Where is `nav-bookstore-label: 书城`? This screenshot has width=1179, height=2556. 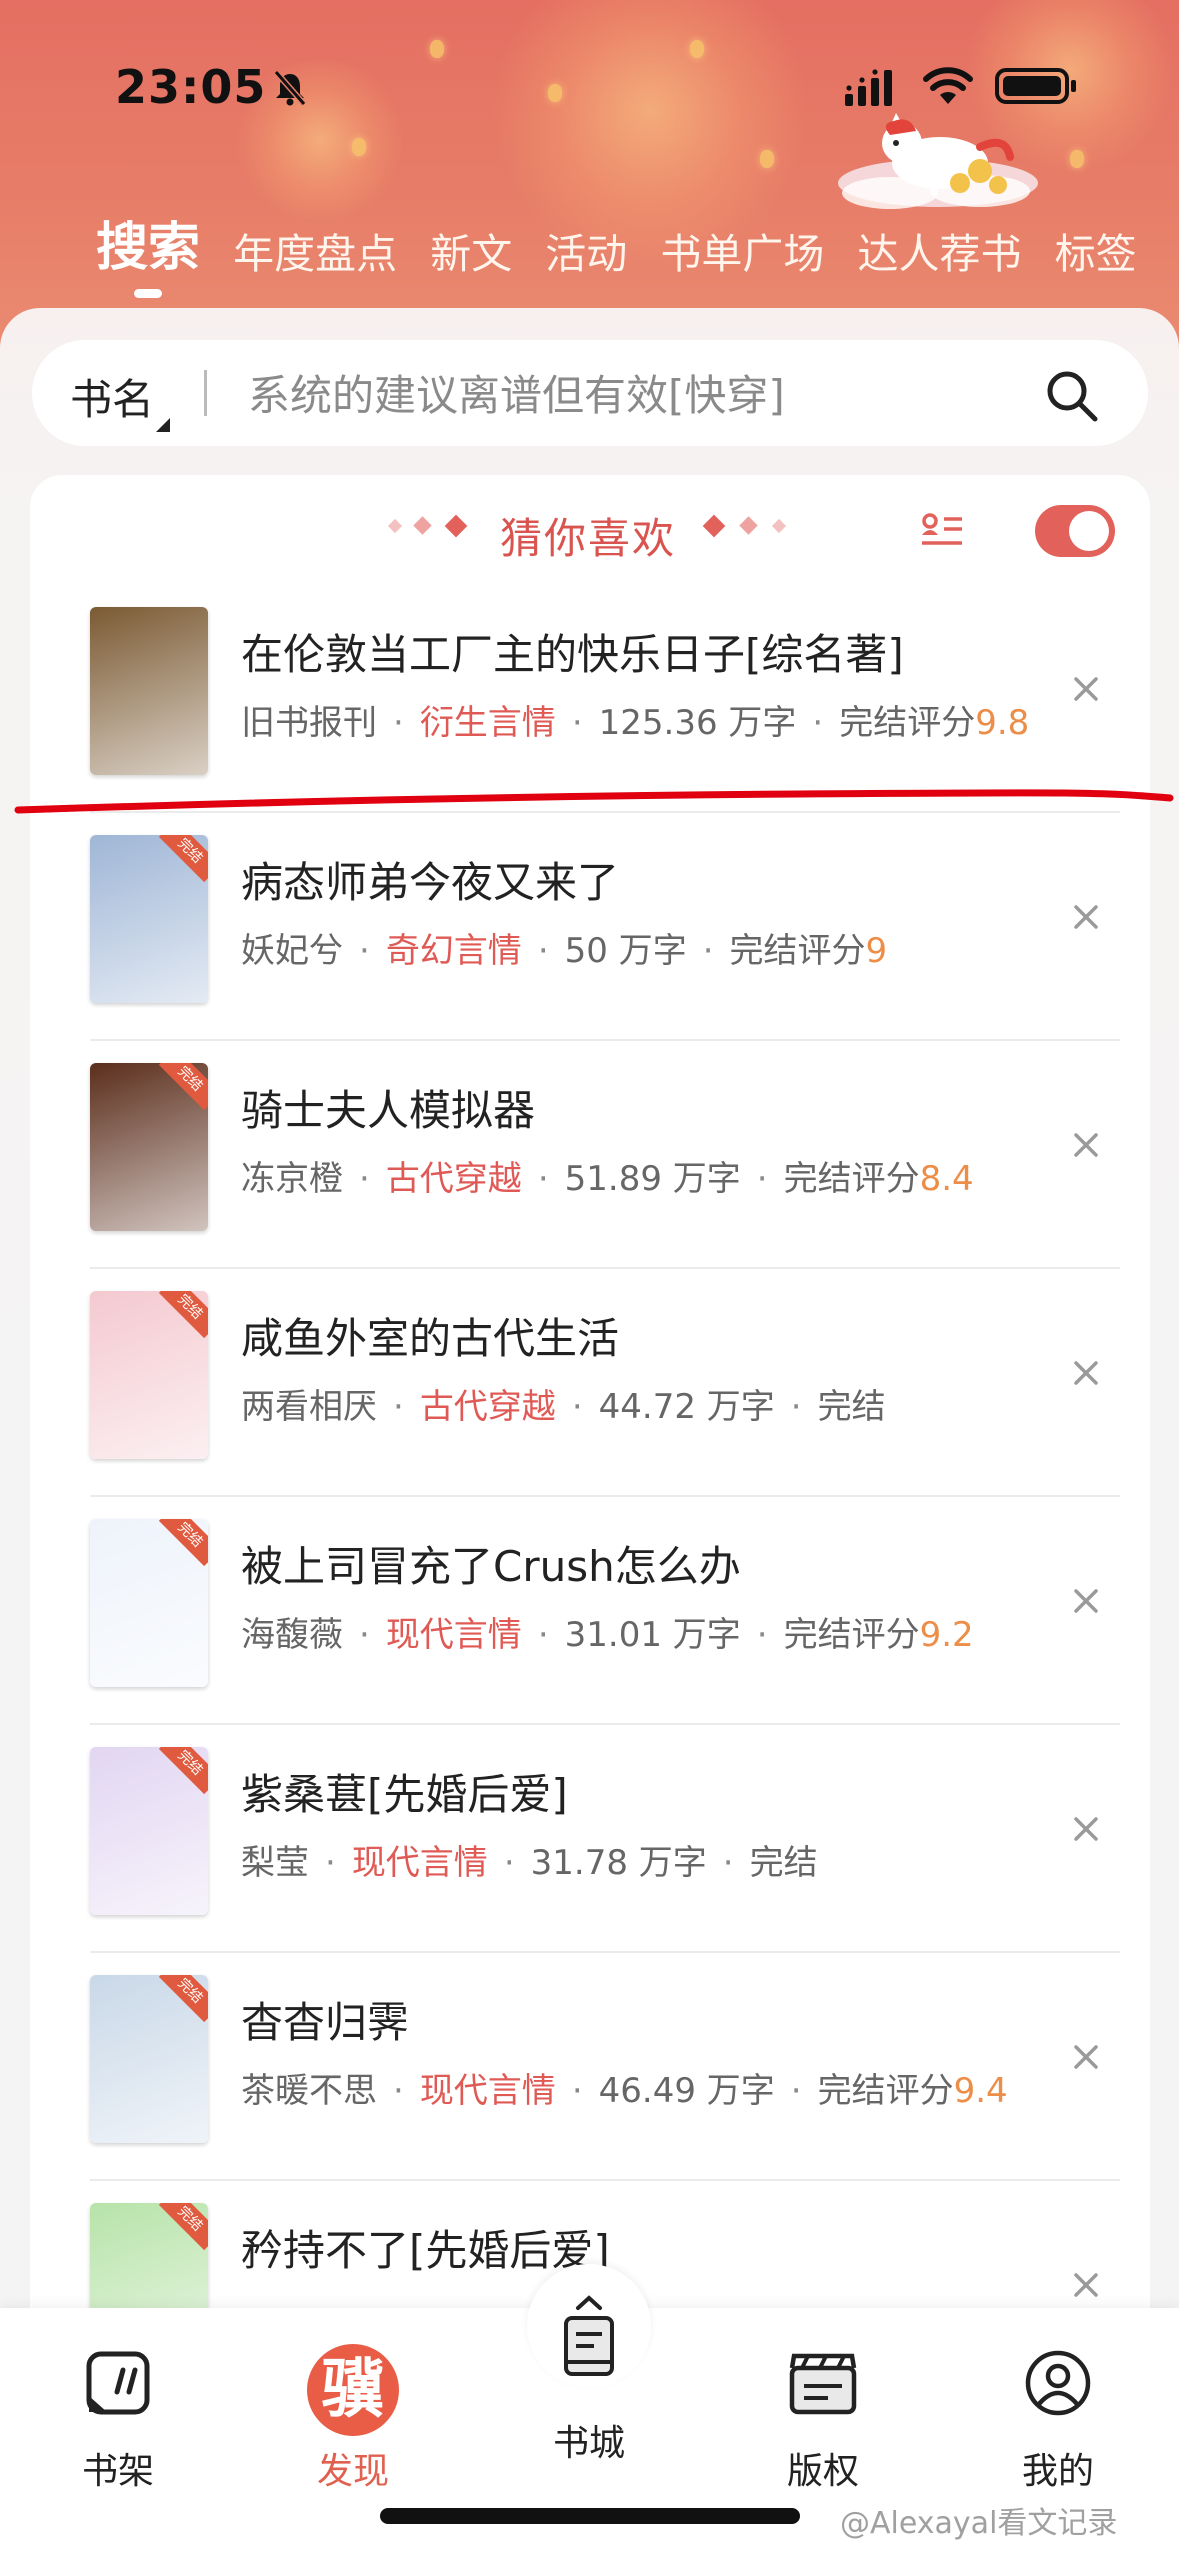 nav-bookstore-label: 书城 is located at coordinates (588, 2443).